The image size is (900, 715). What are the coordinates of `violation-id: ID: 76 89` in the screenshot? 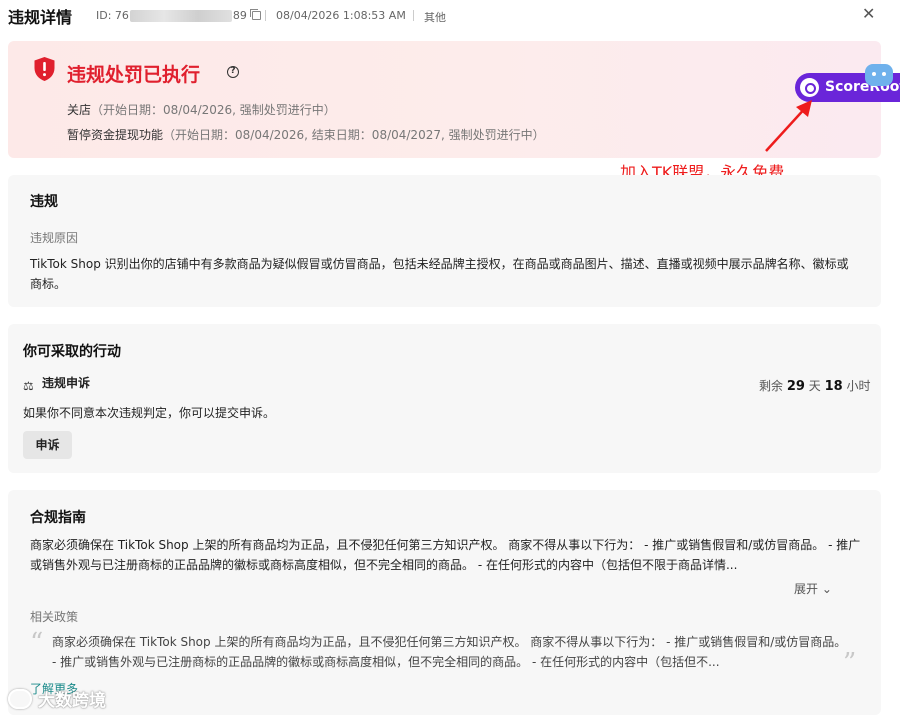 It's located at (178, 15).